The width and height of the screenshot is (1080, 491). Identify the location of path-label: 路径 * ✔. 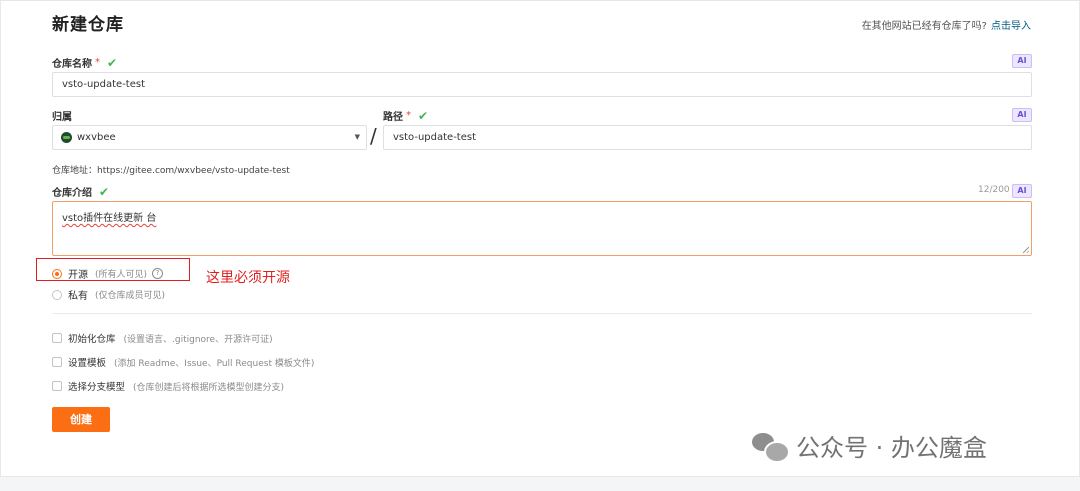
(406, 116).